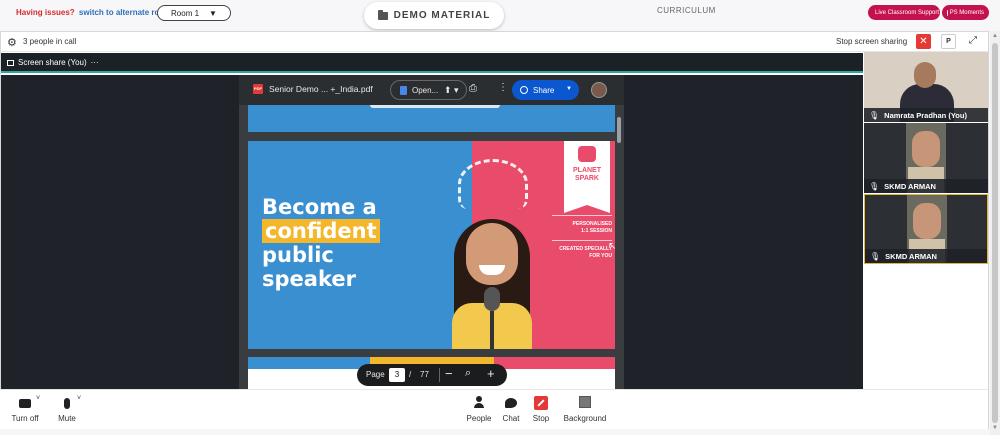 The height and width of the screenshot is (435, 1000). What do you see at coordinates (298, 255) in the screenshot?
I see `slide-title-line3: public` at bounding box center [298, 255].